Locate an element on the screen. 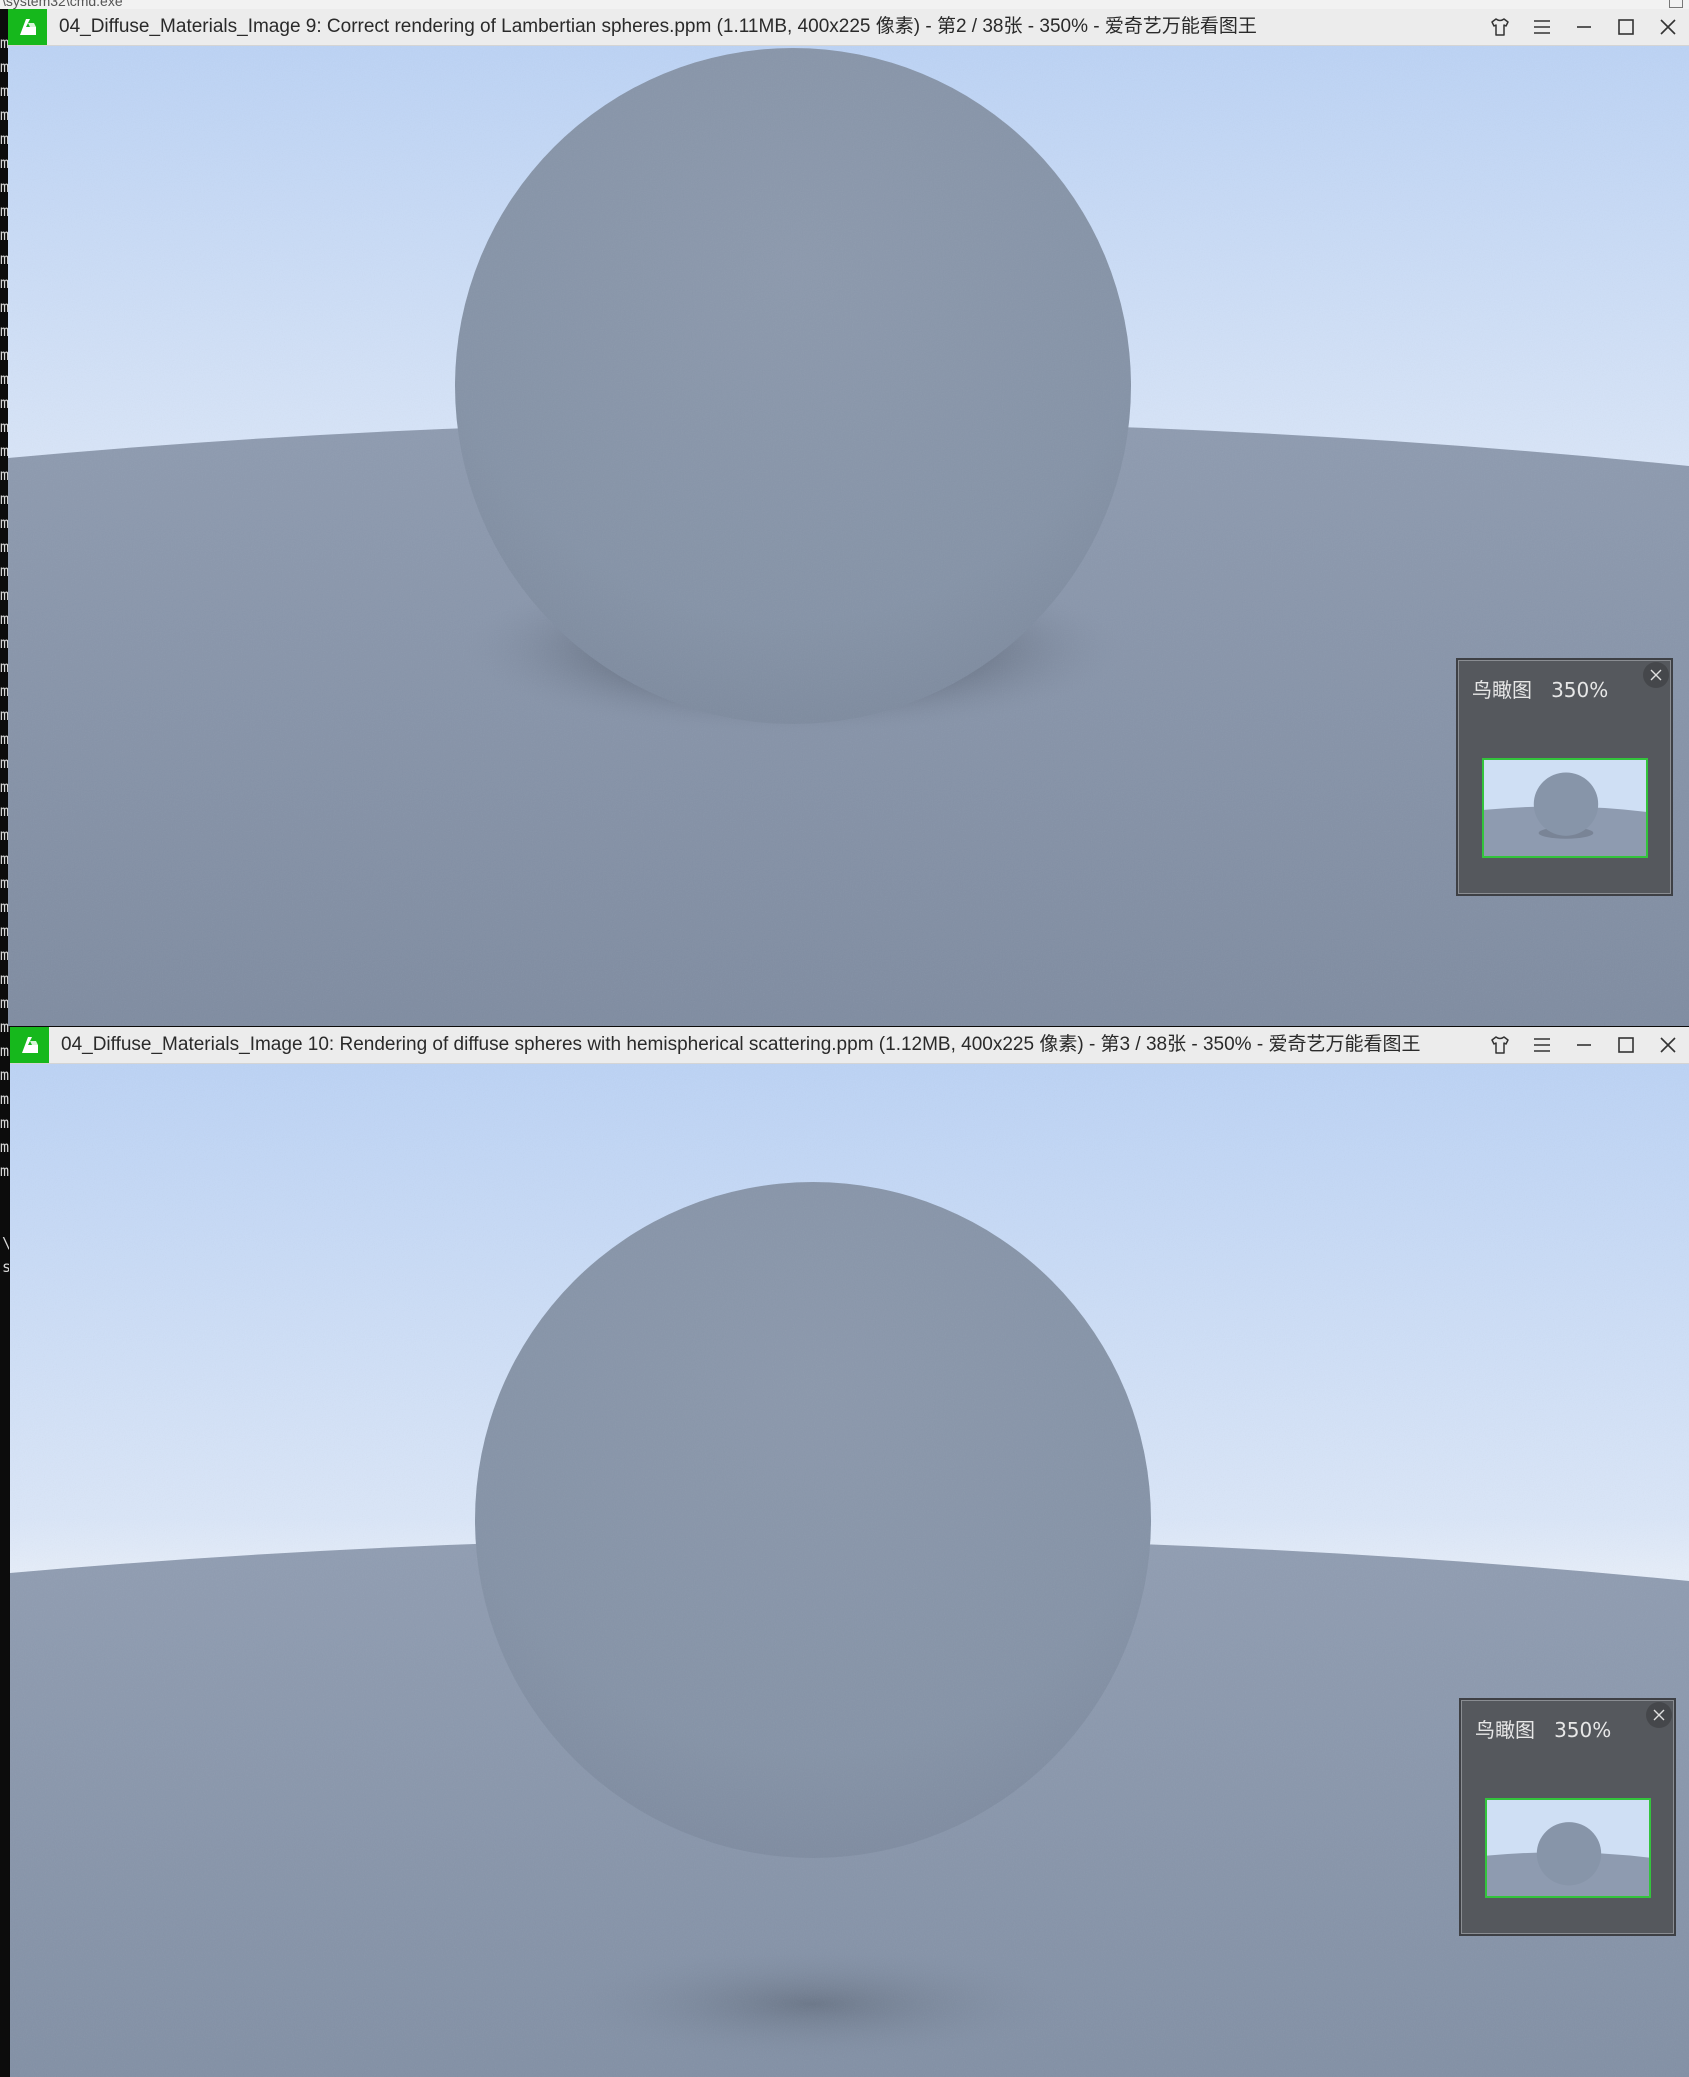 The image size is (1689, 2077). console-window-title: \system32\cmd.exe is located at coordinates (62, 4).